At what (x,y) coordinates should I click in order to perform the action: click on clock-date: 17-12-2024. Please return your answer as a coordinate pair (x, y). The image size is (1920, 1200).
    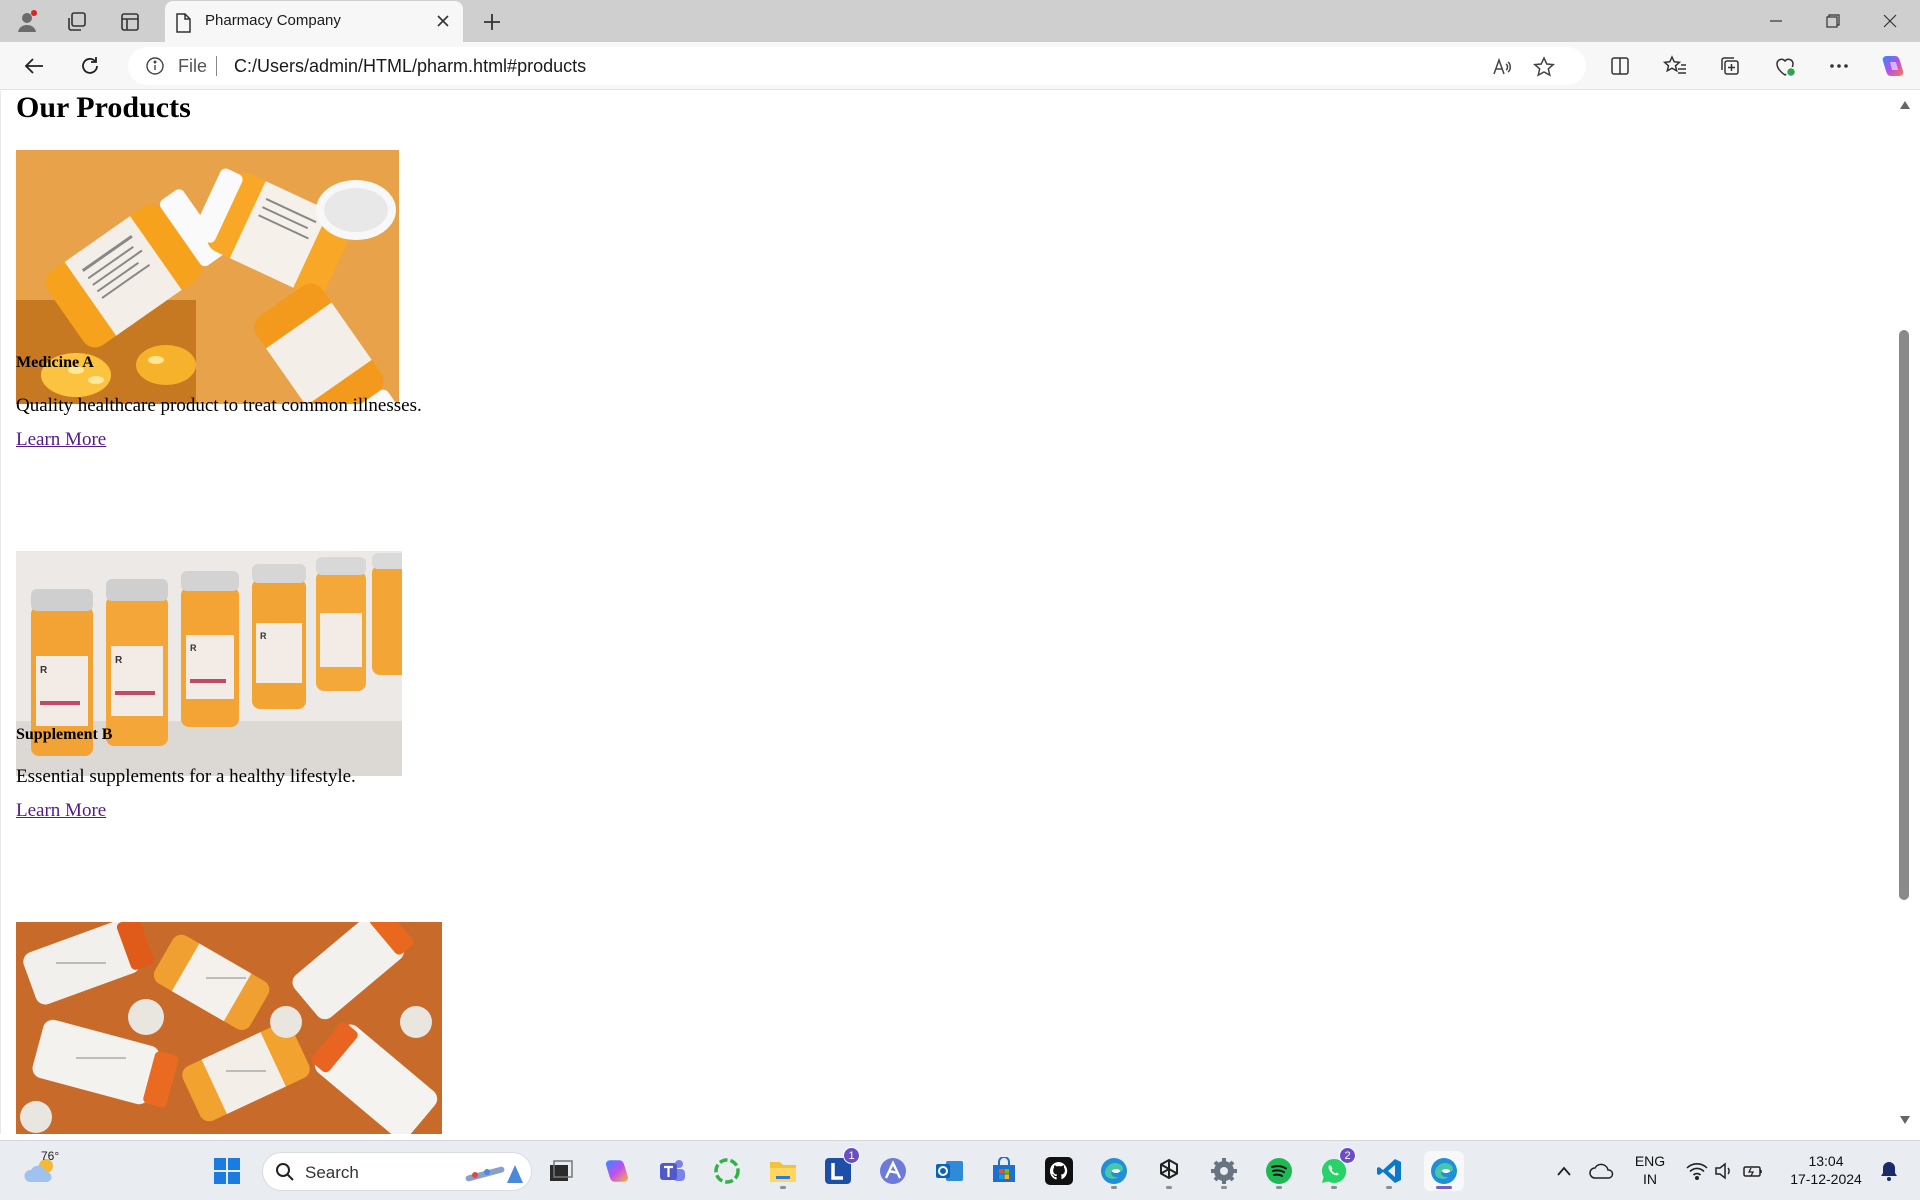
    Looking at the image, I should click on (1826, 1179).